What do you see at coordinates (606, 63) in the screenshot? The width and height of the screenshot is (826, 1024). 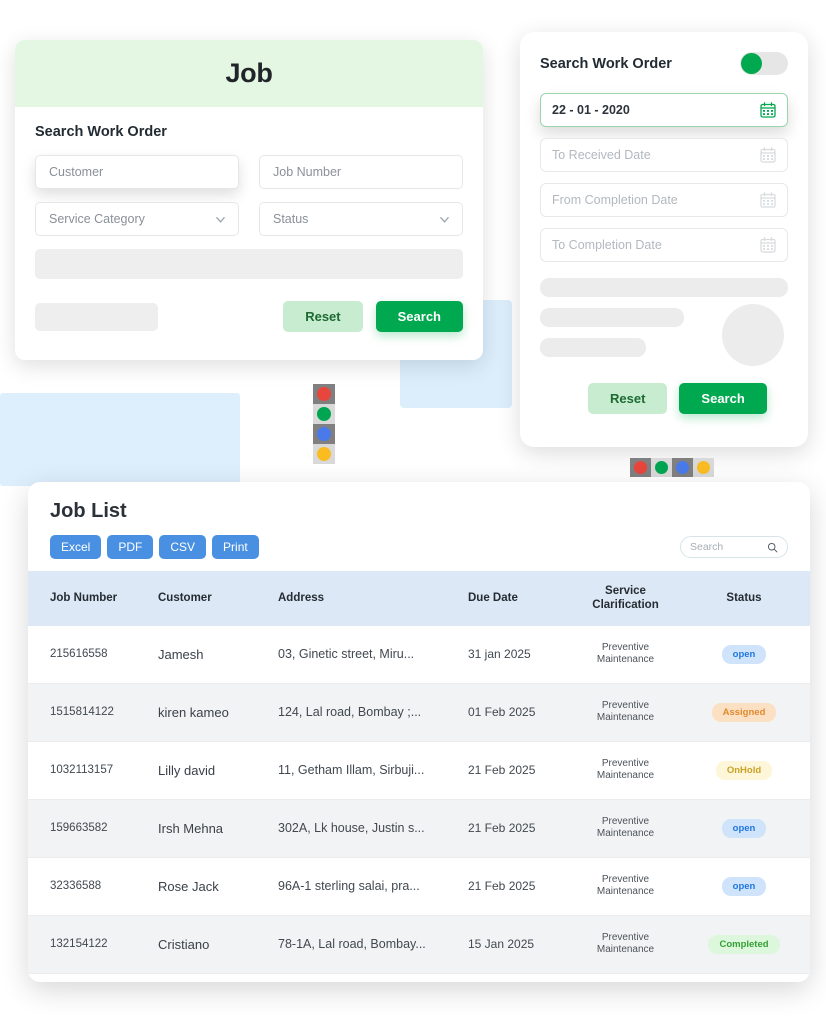 I see `work-order-title: Search Work Order` at bounding box center [606, 63].